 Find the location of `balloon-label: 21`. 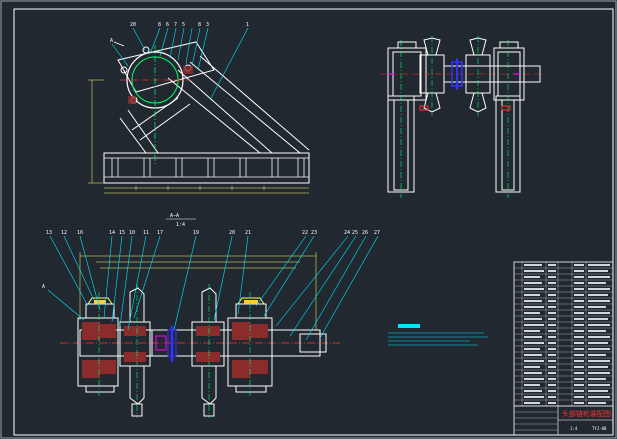

balloon-label: 21 is located at coordinates (248, 233).